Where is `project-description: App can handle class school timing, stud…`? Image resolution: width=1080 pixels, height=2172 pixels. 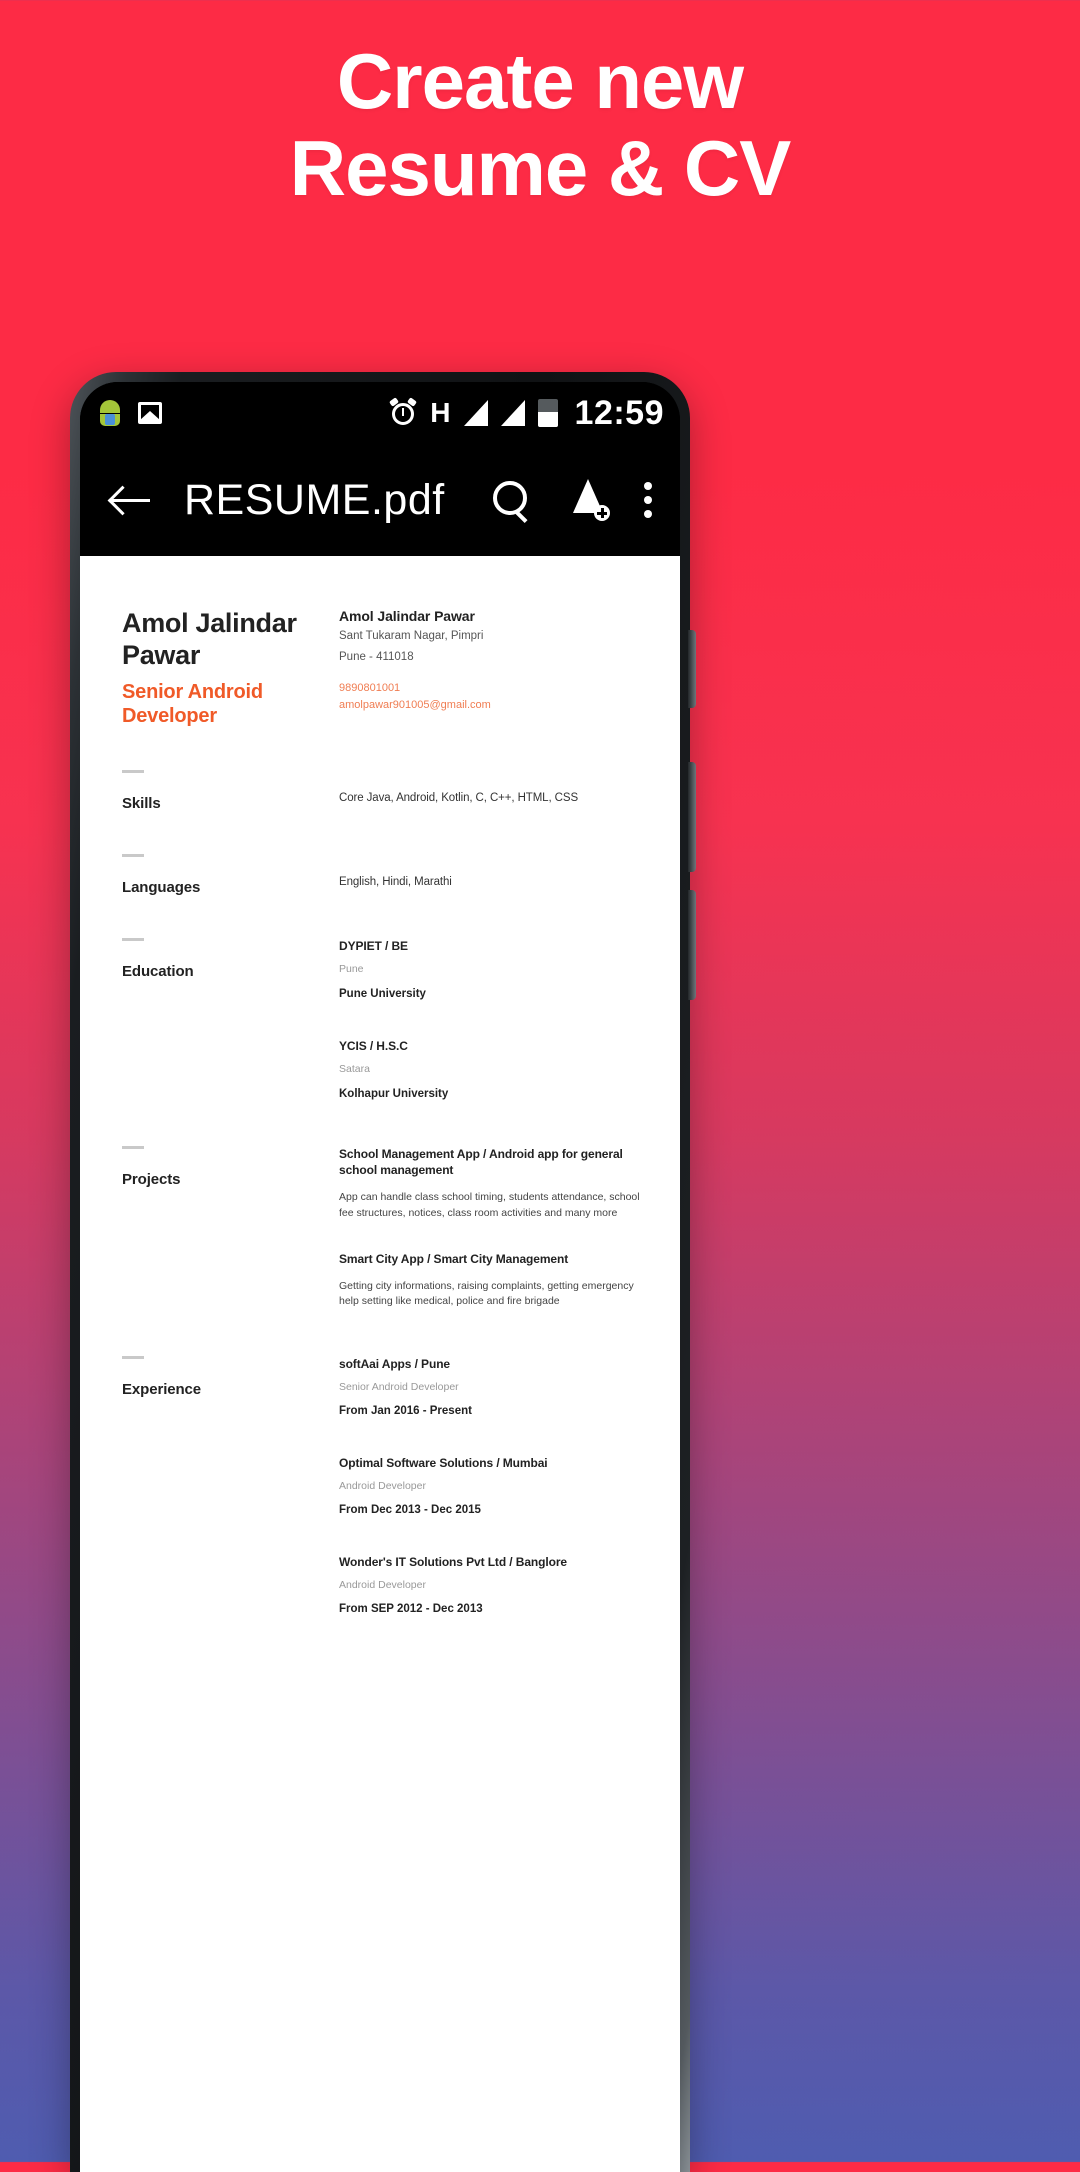
project-description: App can handle class school timing, stud… is located at coordinates (489, 1205).